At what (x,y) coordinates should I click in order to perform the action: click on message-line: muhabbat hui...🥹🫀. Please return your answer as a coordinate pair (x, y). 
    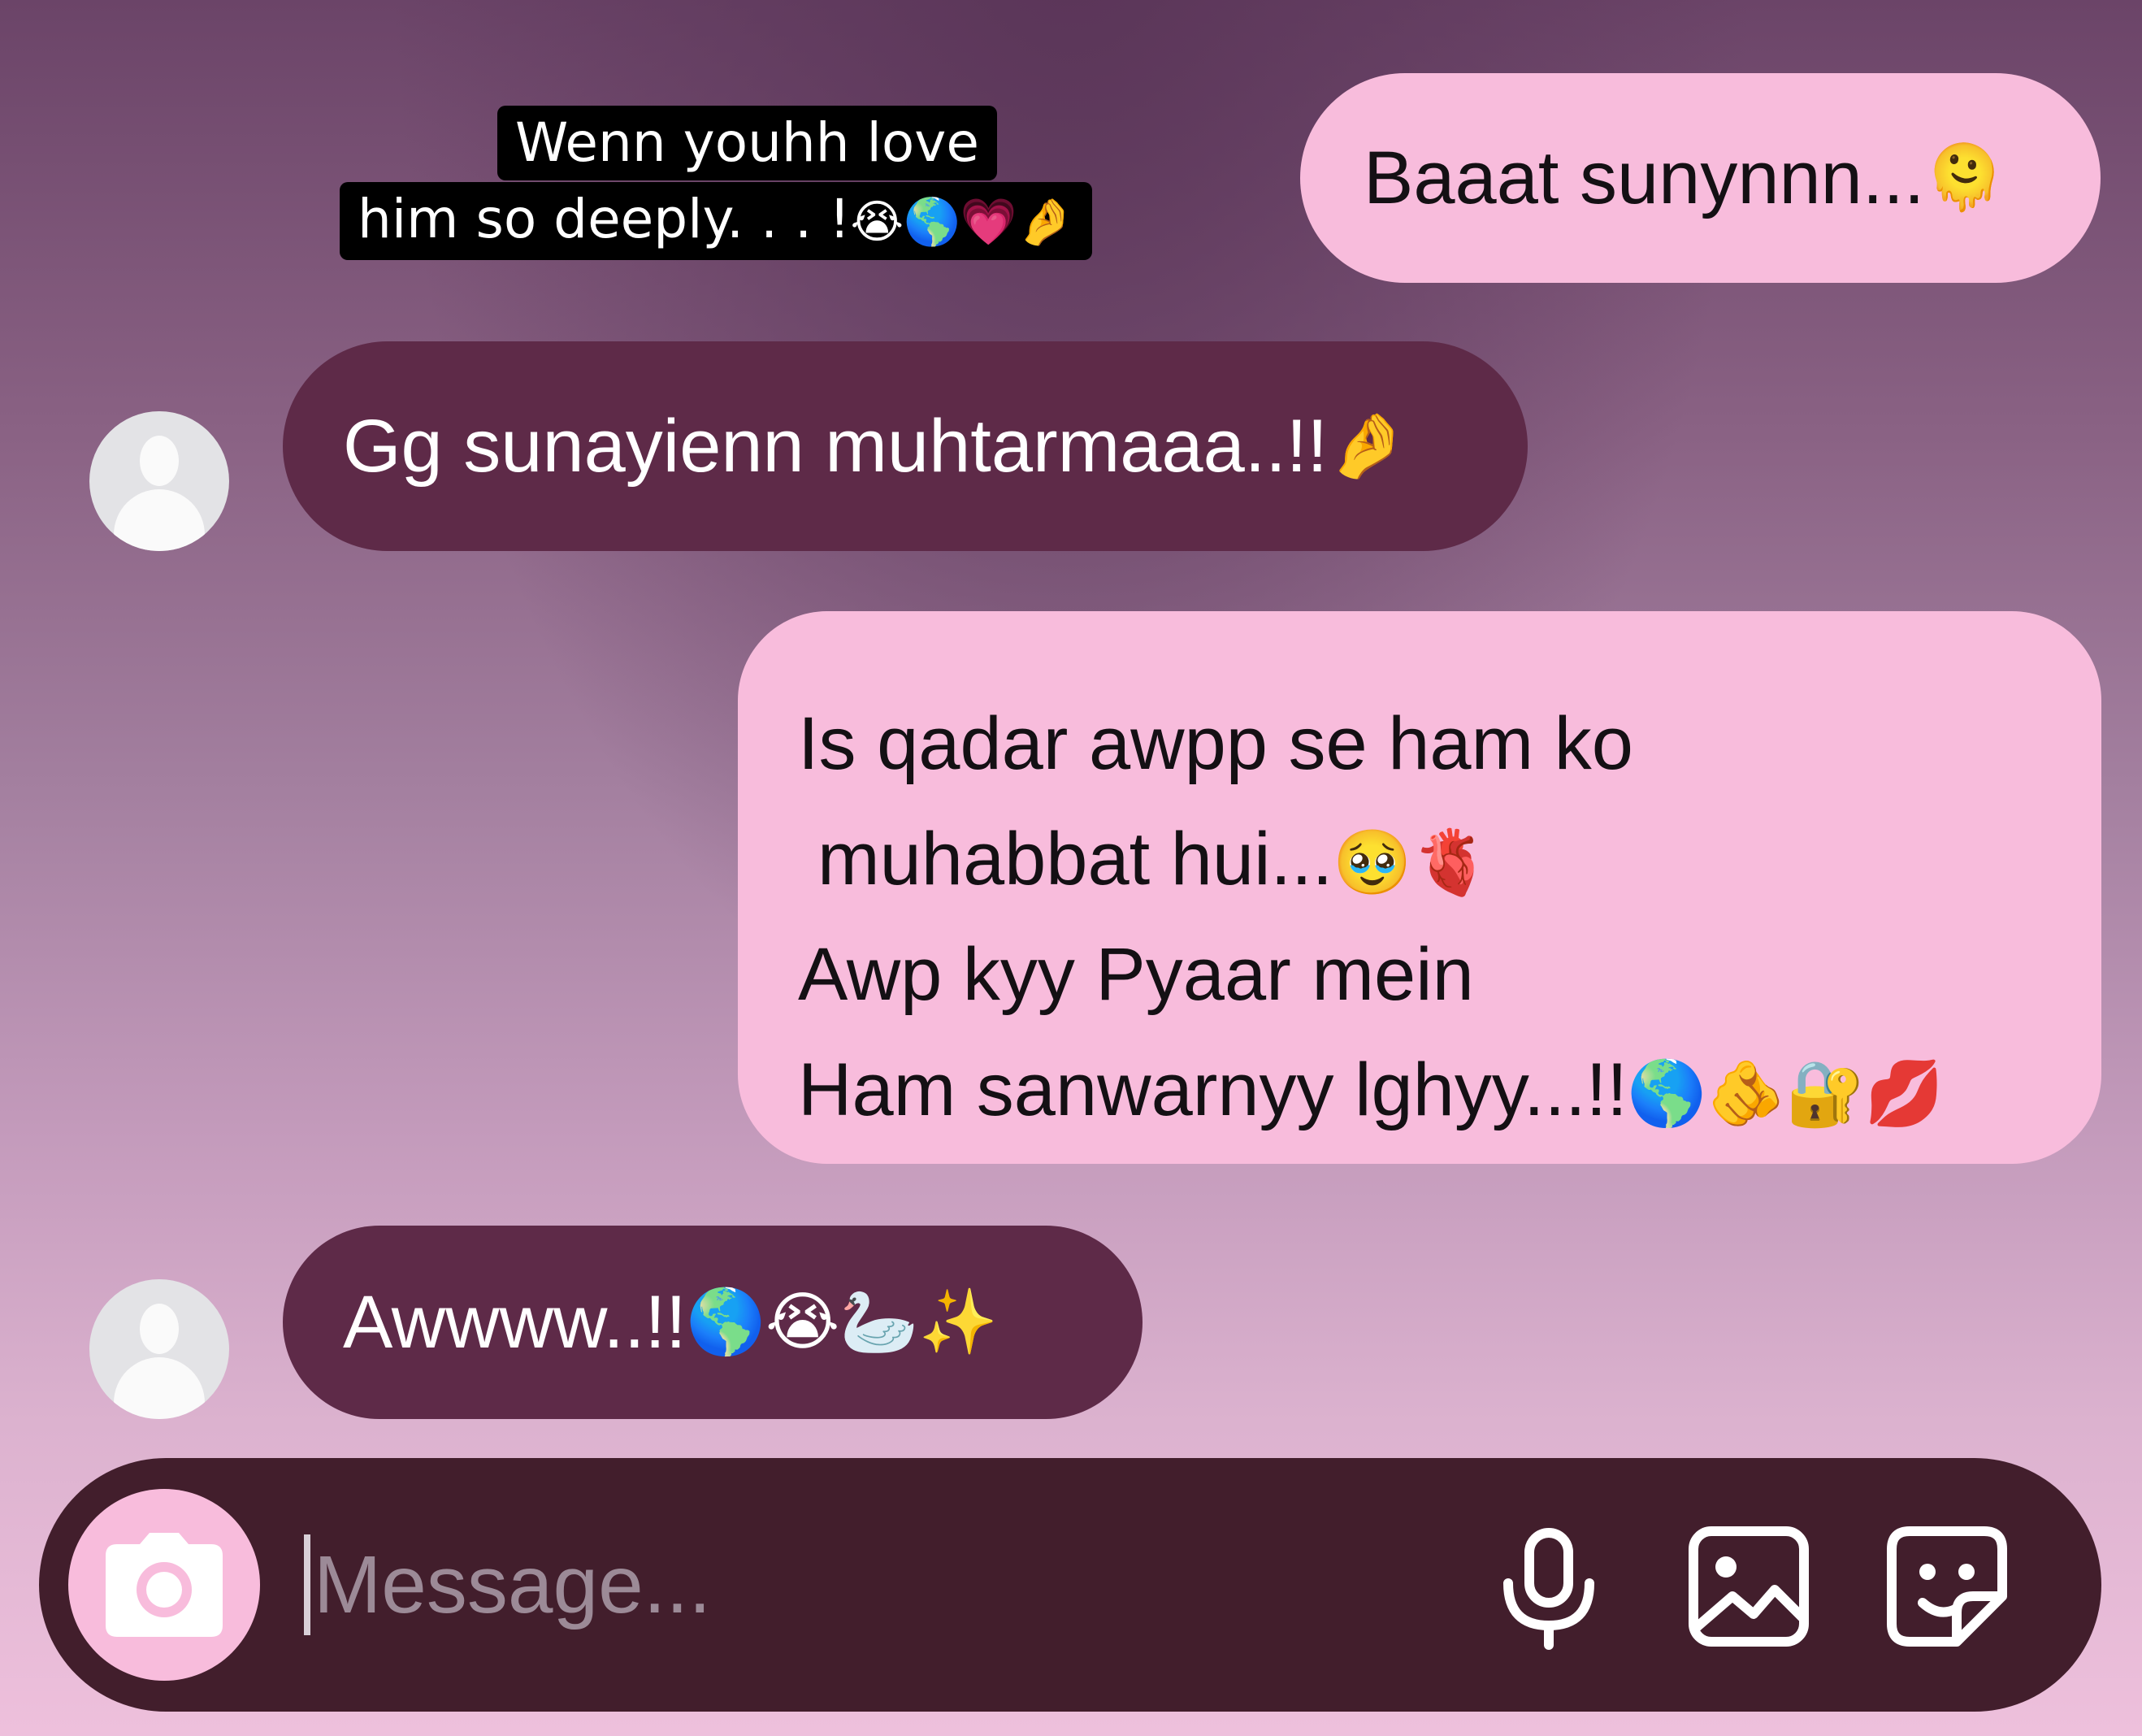
    Looking at the image, I should click on (1449, 859).